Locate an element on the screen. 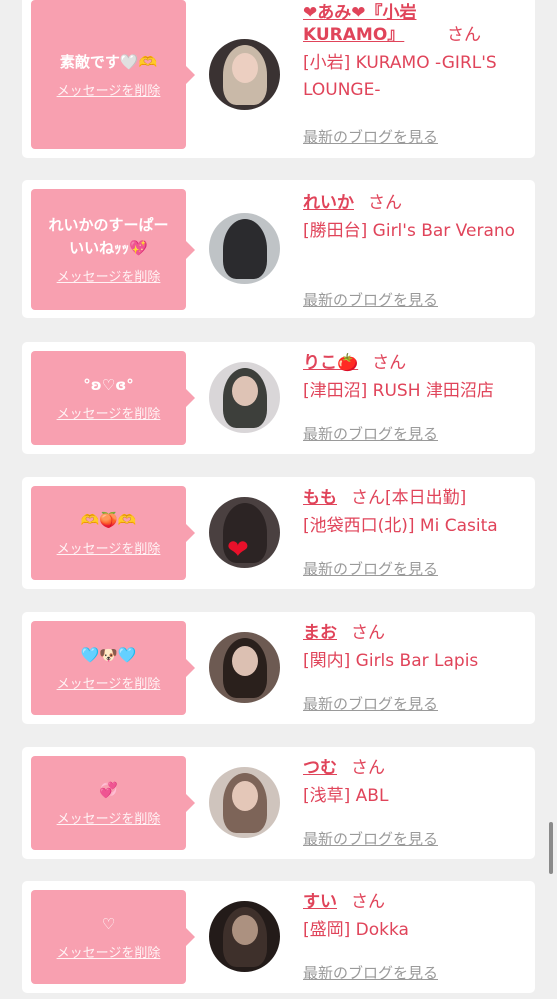  message-text: 💞 is located at coordinates (108, 790).